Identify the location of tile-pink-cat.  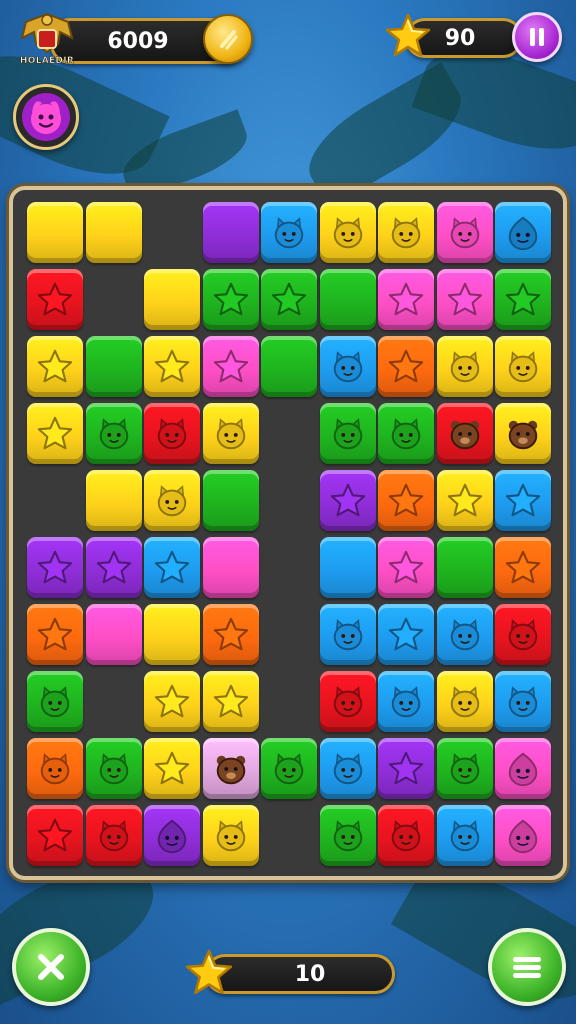
(464, 232).